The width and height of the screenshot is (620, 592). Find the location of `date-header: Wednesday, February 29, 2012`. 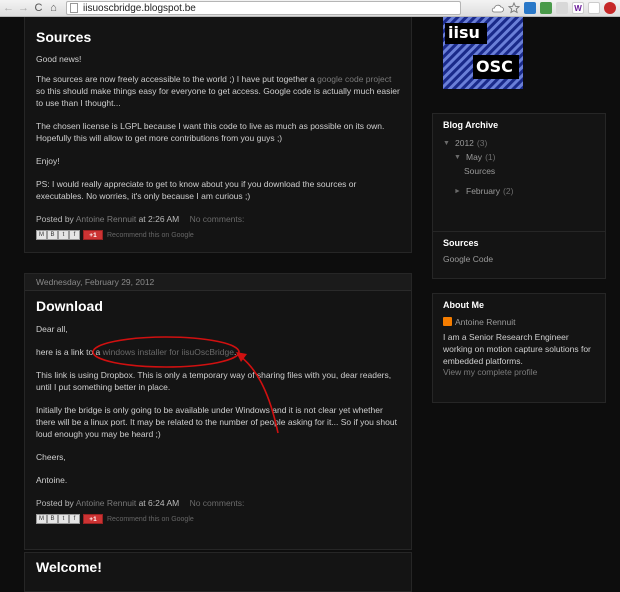

date-header: Wednesday, February 29, 2012 is located at coordinates (218, 282).